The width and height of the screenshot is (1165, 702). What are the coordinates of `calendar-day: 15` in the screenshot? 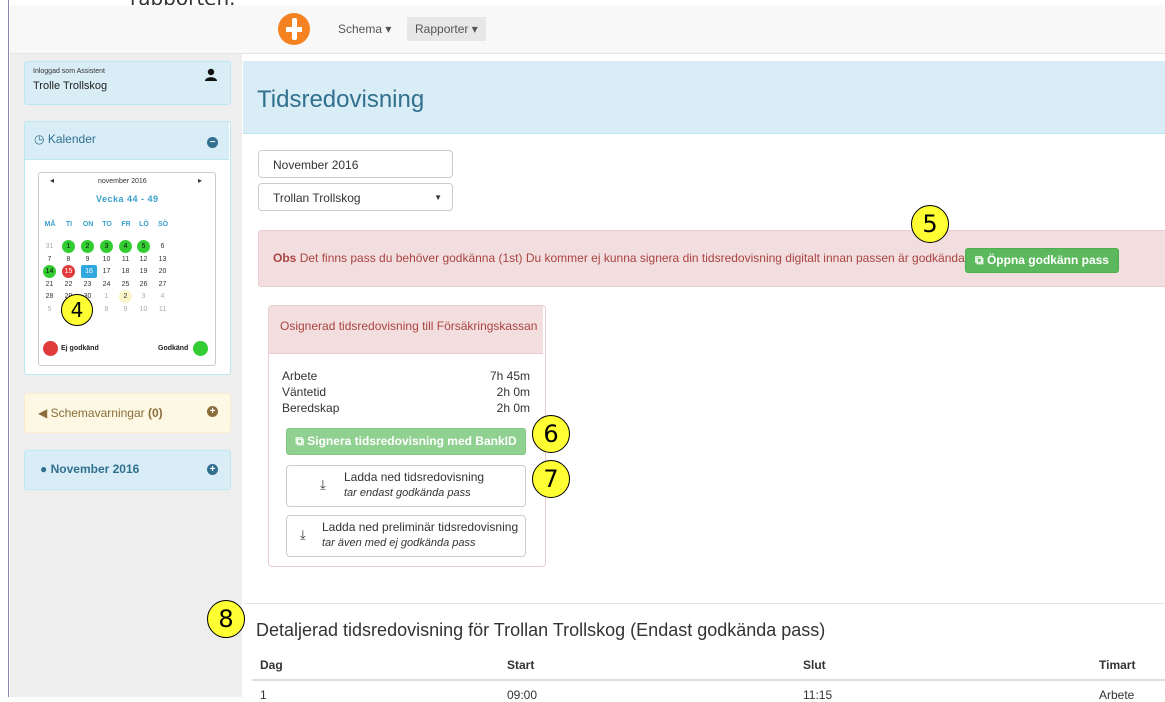 It's located at (68, 271).